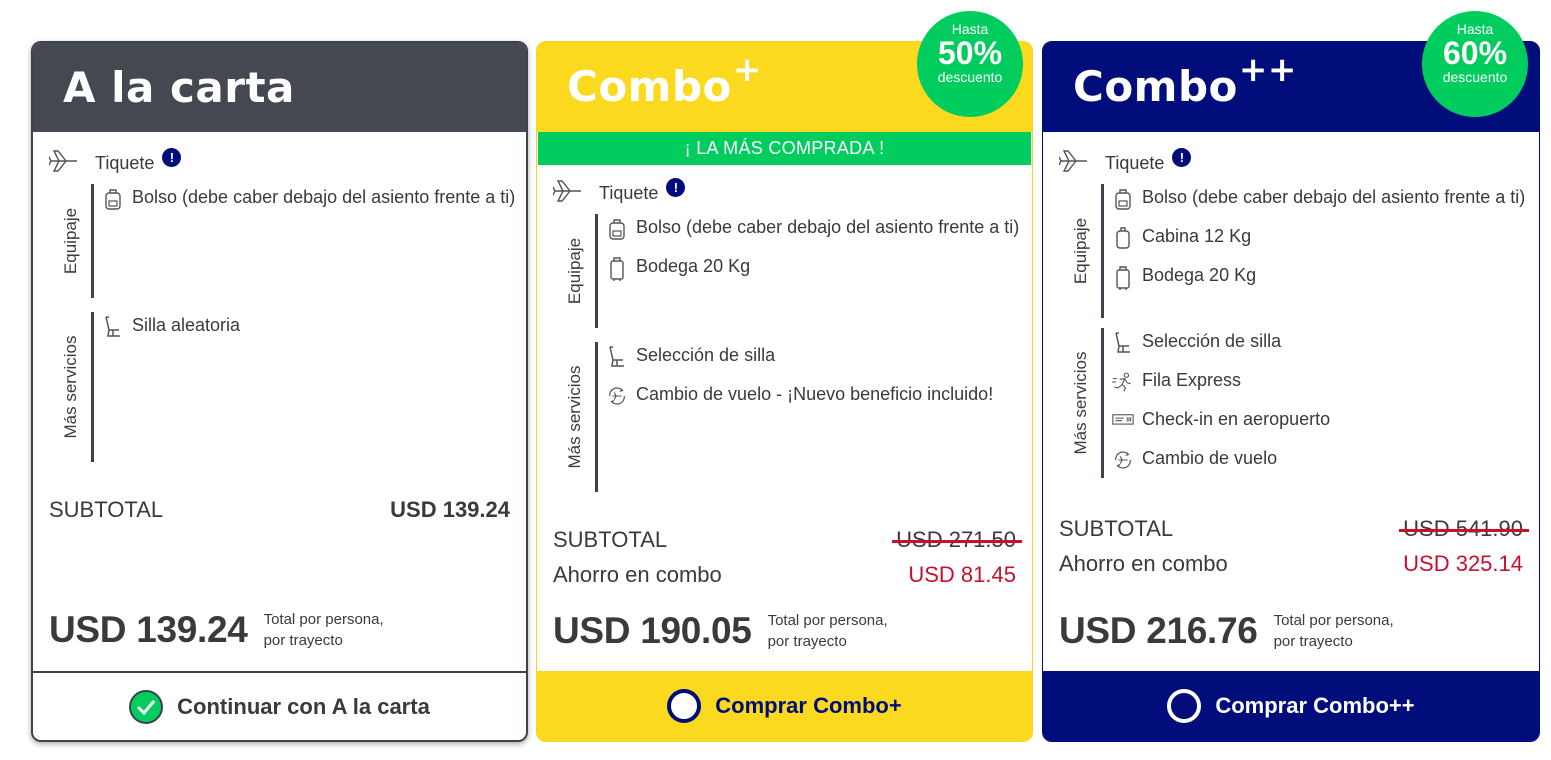 Image resolution: width=1551 pixels, height=760 pixels. Describe the element at coordinates (784, 71) in the screenshot. I see `card-header: Combo+ Hasta 50% descuento` at that location.